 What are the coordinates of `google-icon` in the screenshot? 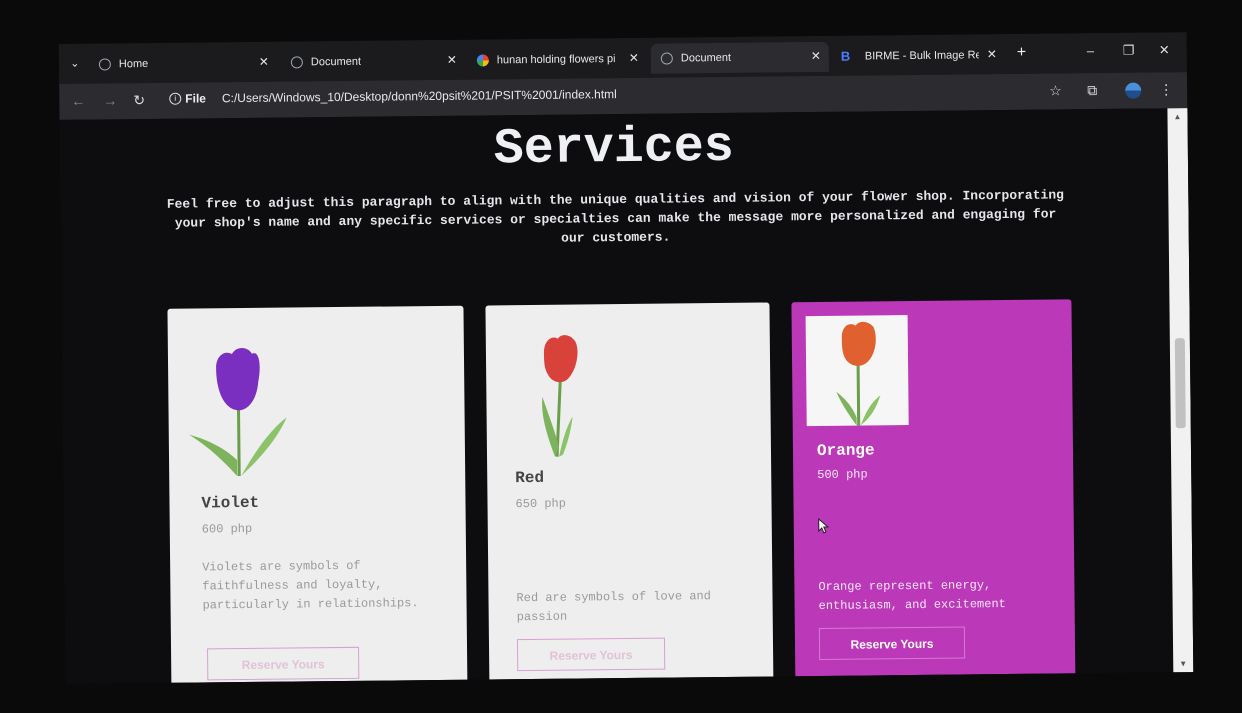 It's located at (482, 60).